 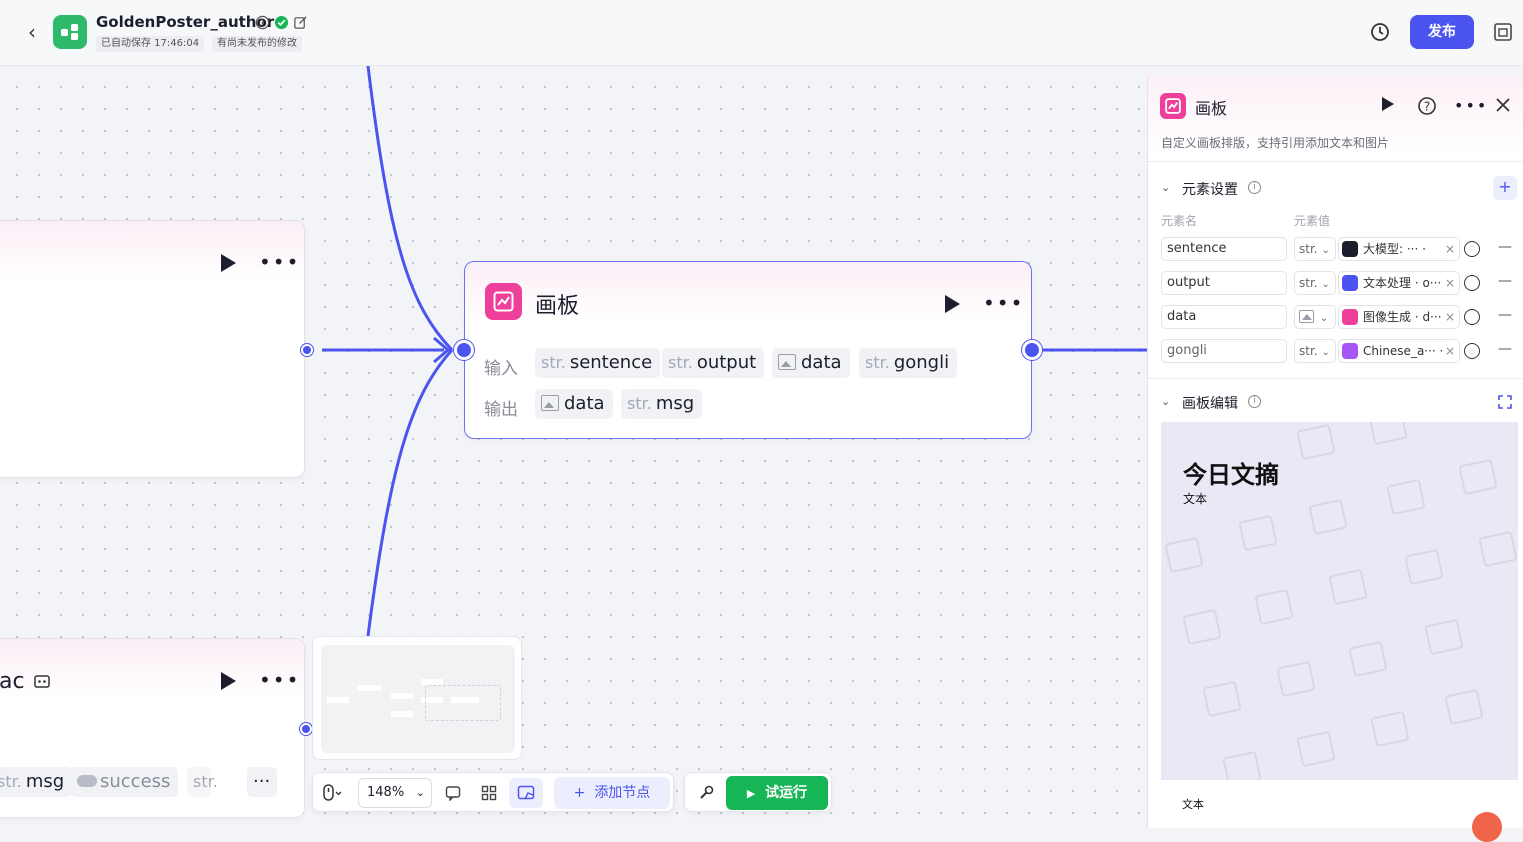 What do you see at coordinates (1505, 402) in the screenshot?
I see `fullscreen-icon` at bounding box center [1505, 402].